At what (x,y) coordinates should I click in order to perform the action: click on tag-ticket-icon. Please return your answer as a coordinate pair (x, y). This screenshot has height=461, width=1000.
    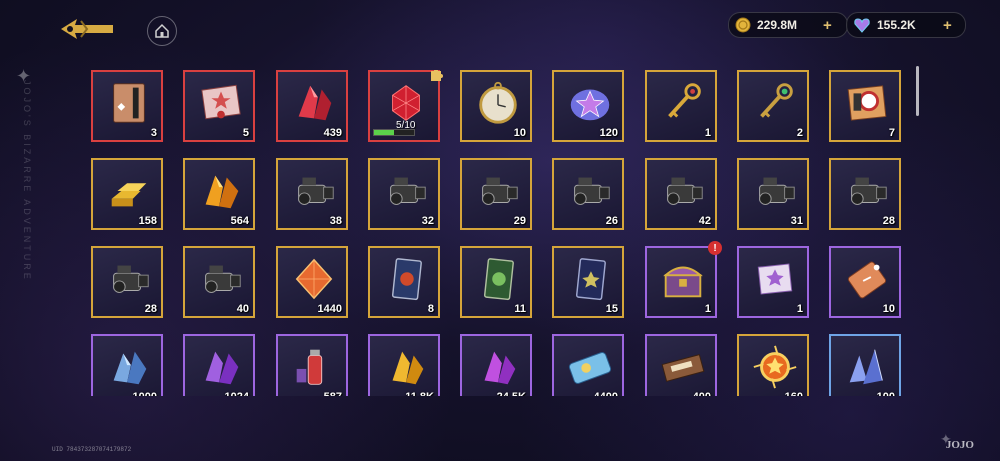
    Looking at the image, I should click on (867, 279).